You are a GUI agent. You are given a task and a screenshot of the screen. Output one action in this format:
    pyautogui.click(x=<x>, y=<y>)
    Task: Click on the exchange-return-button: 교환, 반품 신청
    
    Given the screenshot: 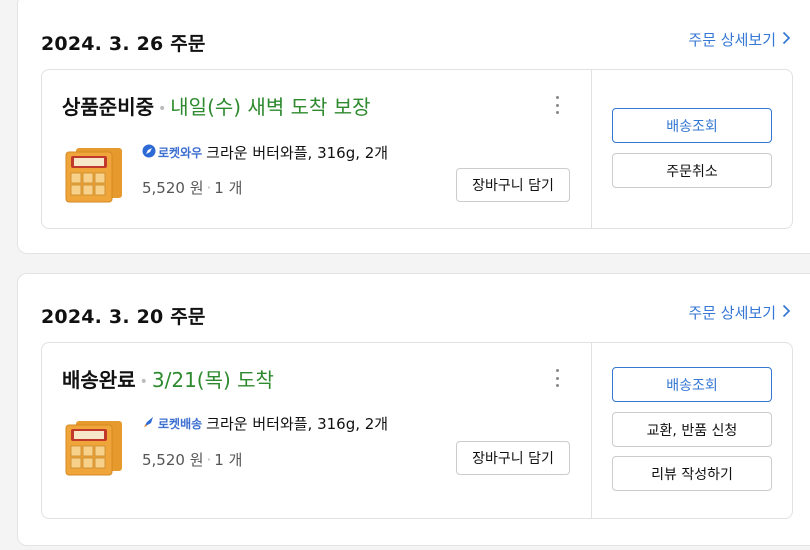 What is the action you would take?
    pyautogui.click(x=692, y=429)
    